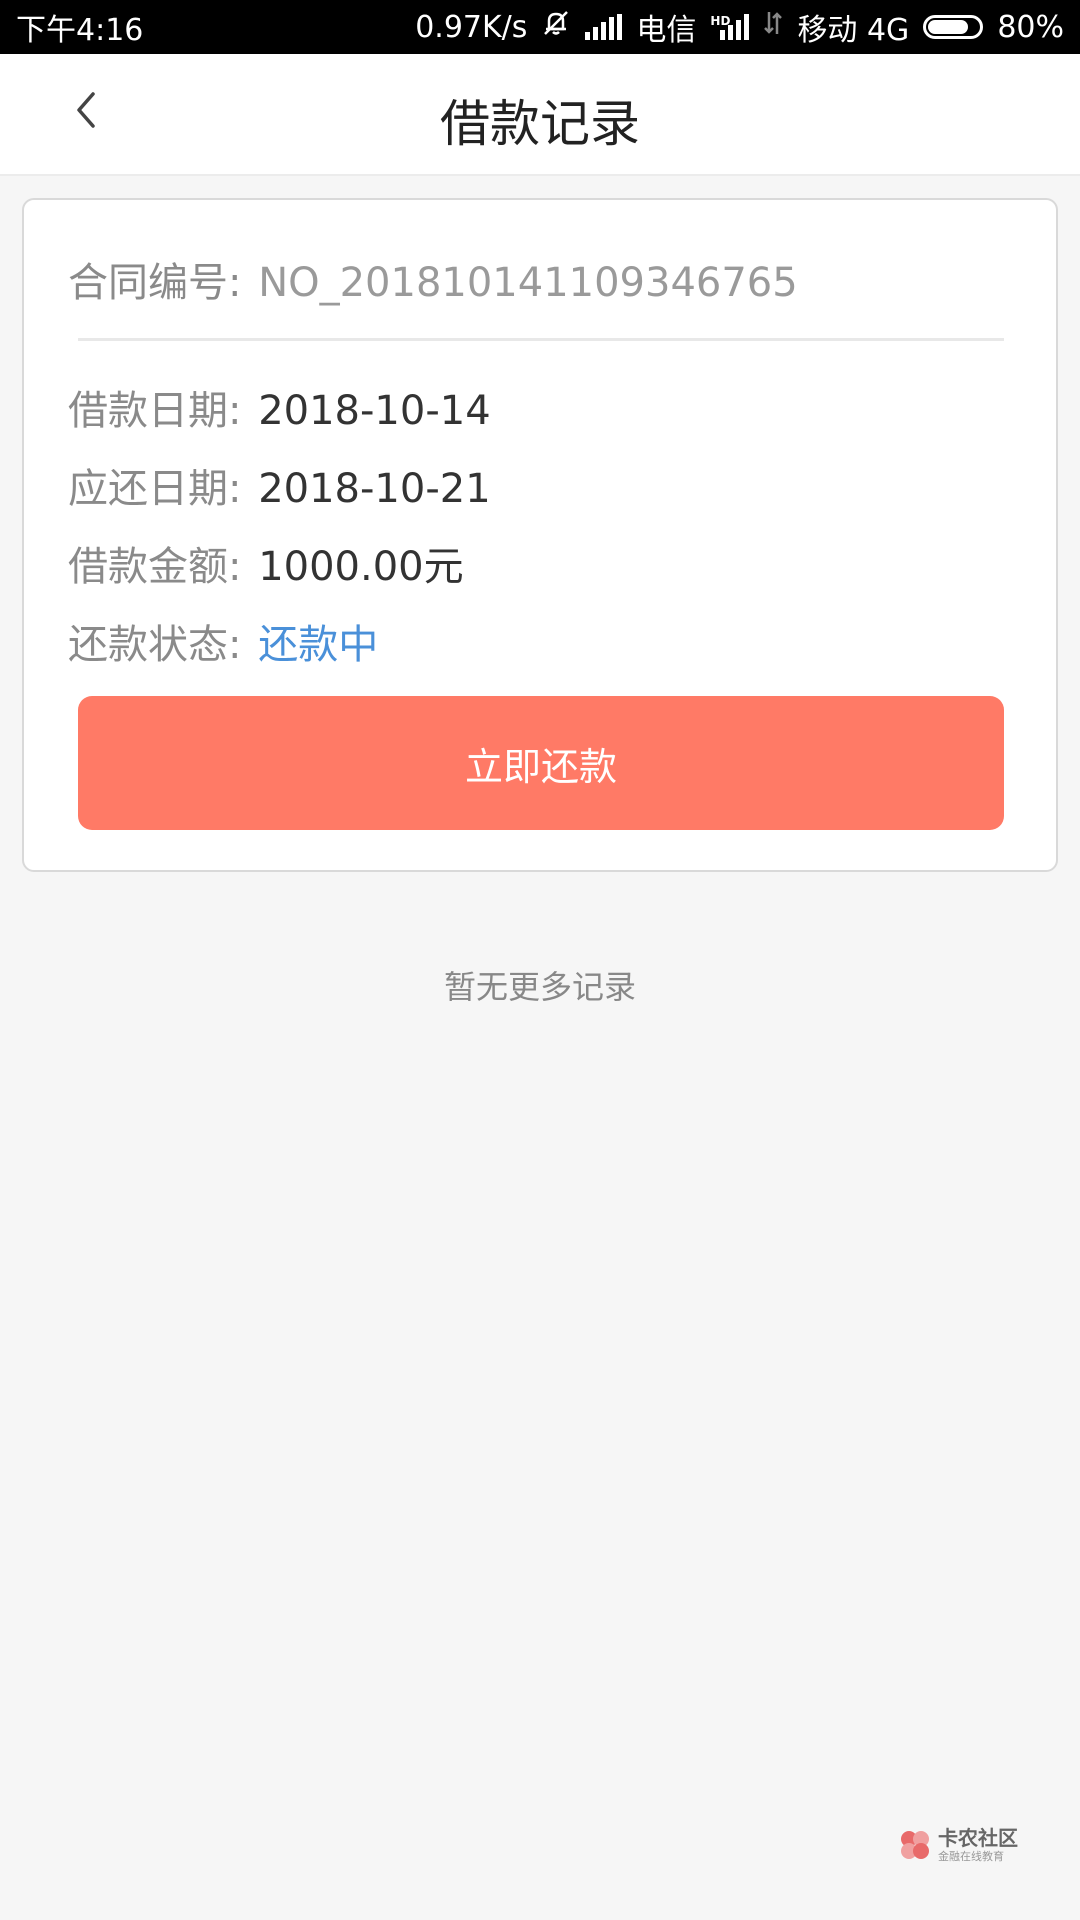 The height and width of the screenshot is (1920, 1080). I want to click on hd-signal: HD, so click(730, 27).